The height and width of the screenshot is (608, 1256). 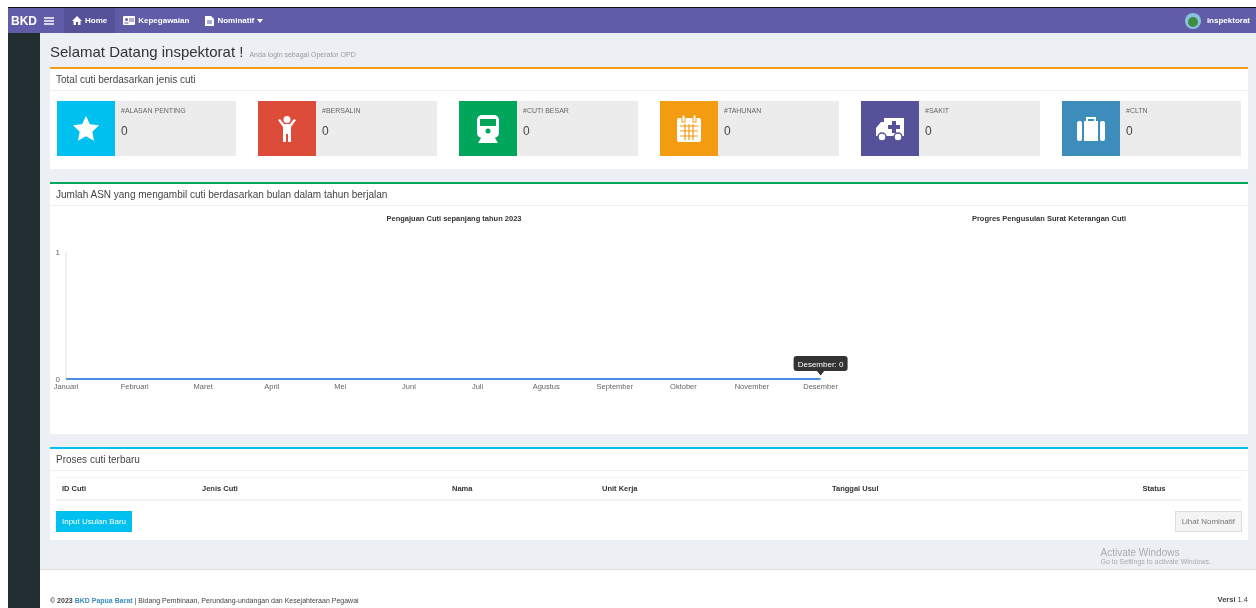 What do you see at coordinates (86, 128) in the screenshot?
I see `star-icon` at bounding box center [86, 128].